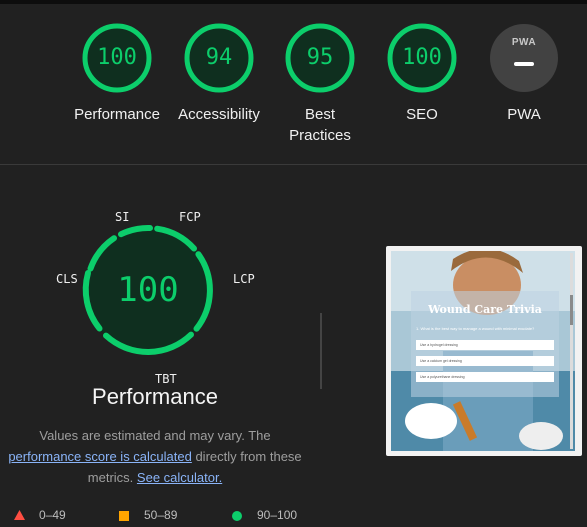 This screenshot has height=527, width=587. I want to click on gauge-label: Performance, so click(117, 114).